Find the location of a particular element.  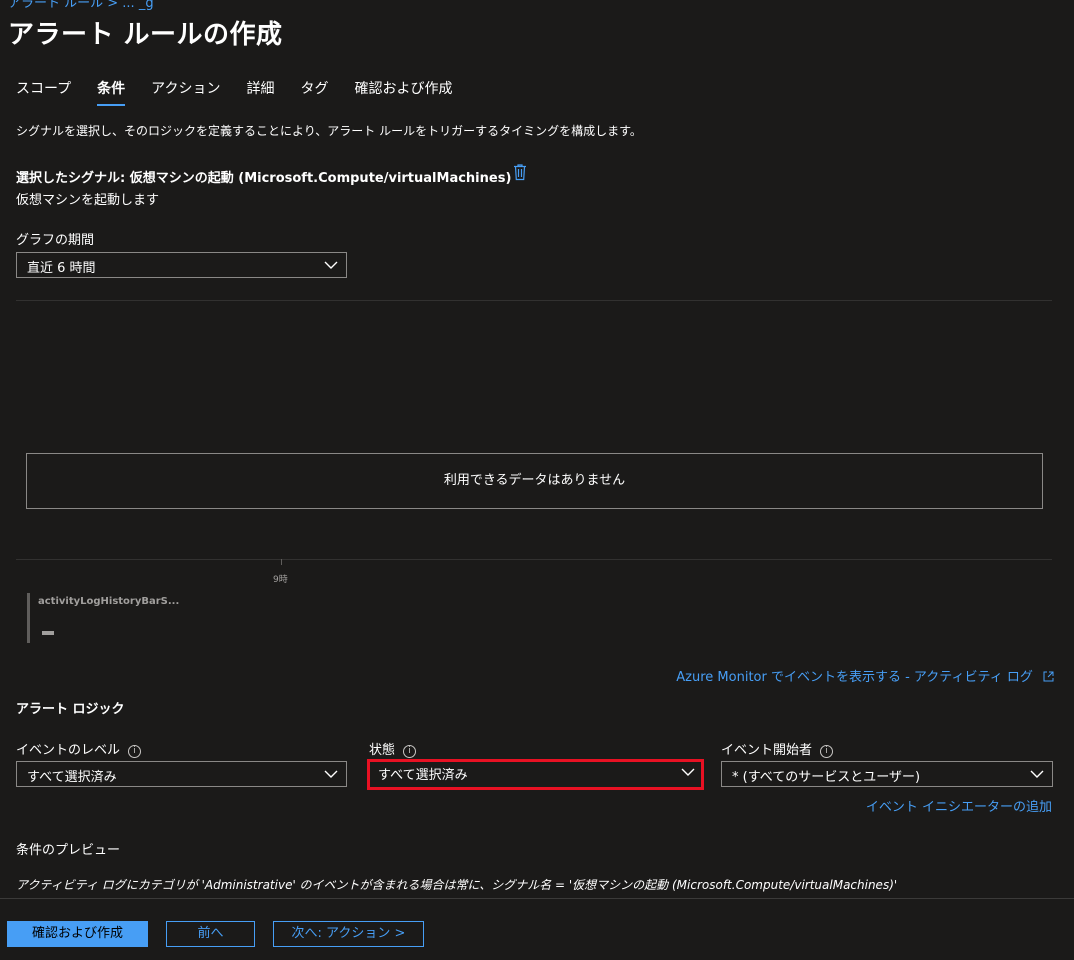

selected-signal-subtitle: 仮想マシンを起動します is located at coordinates (88, 200).